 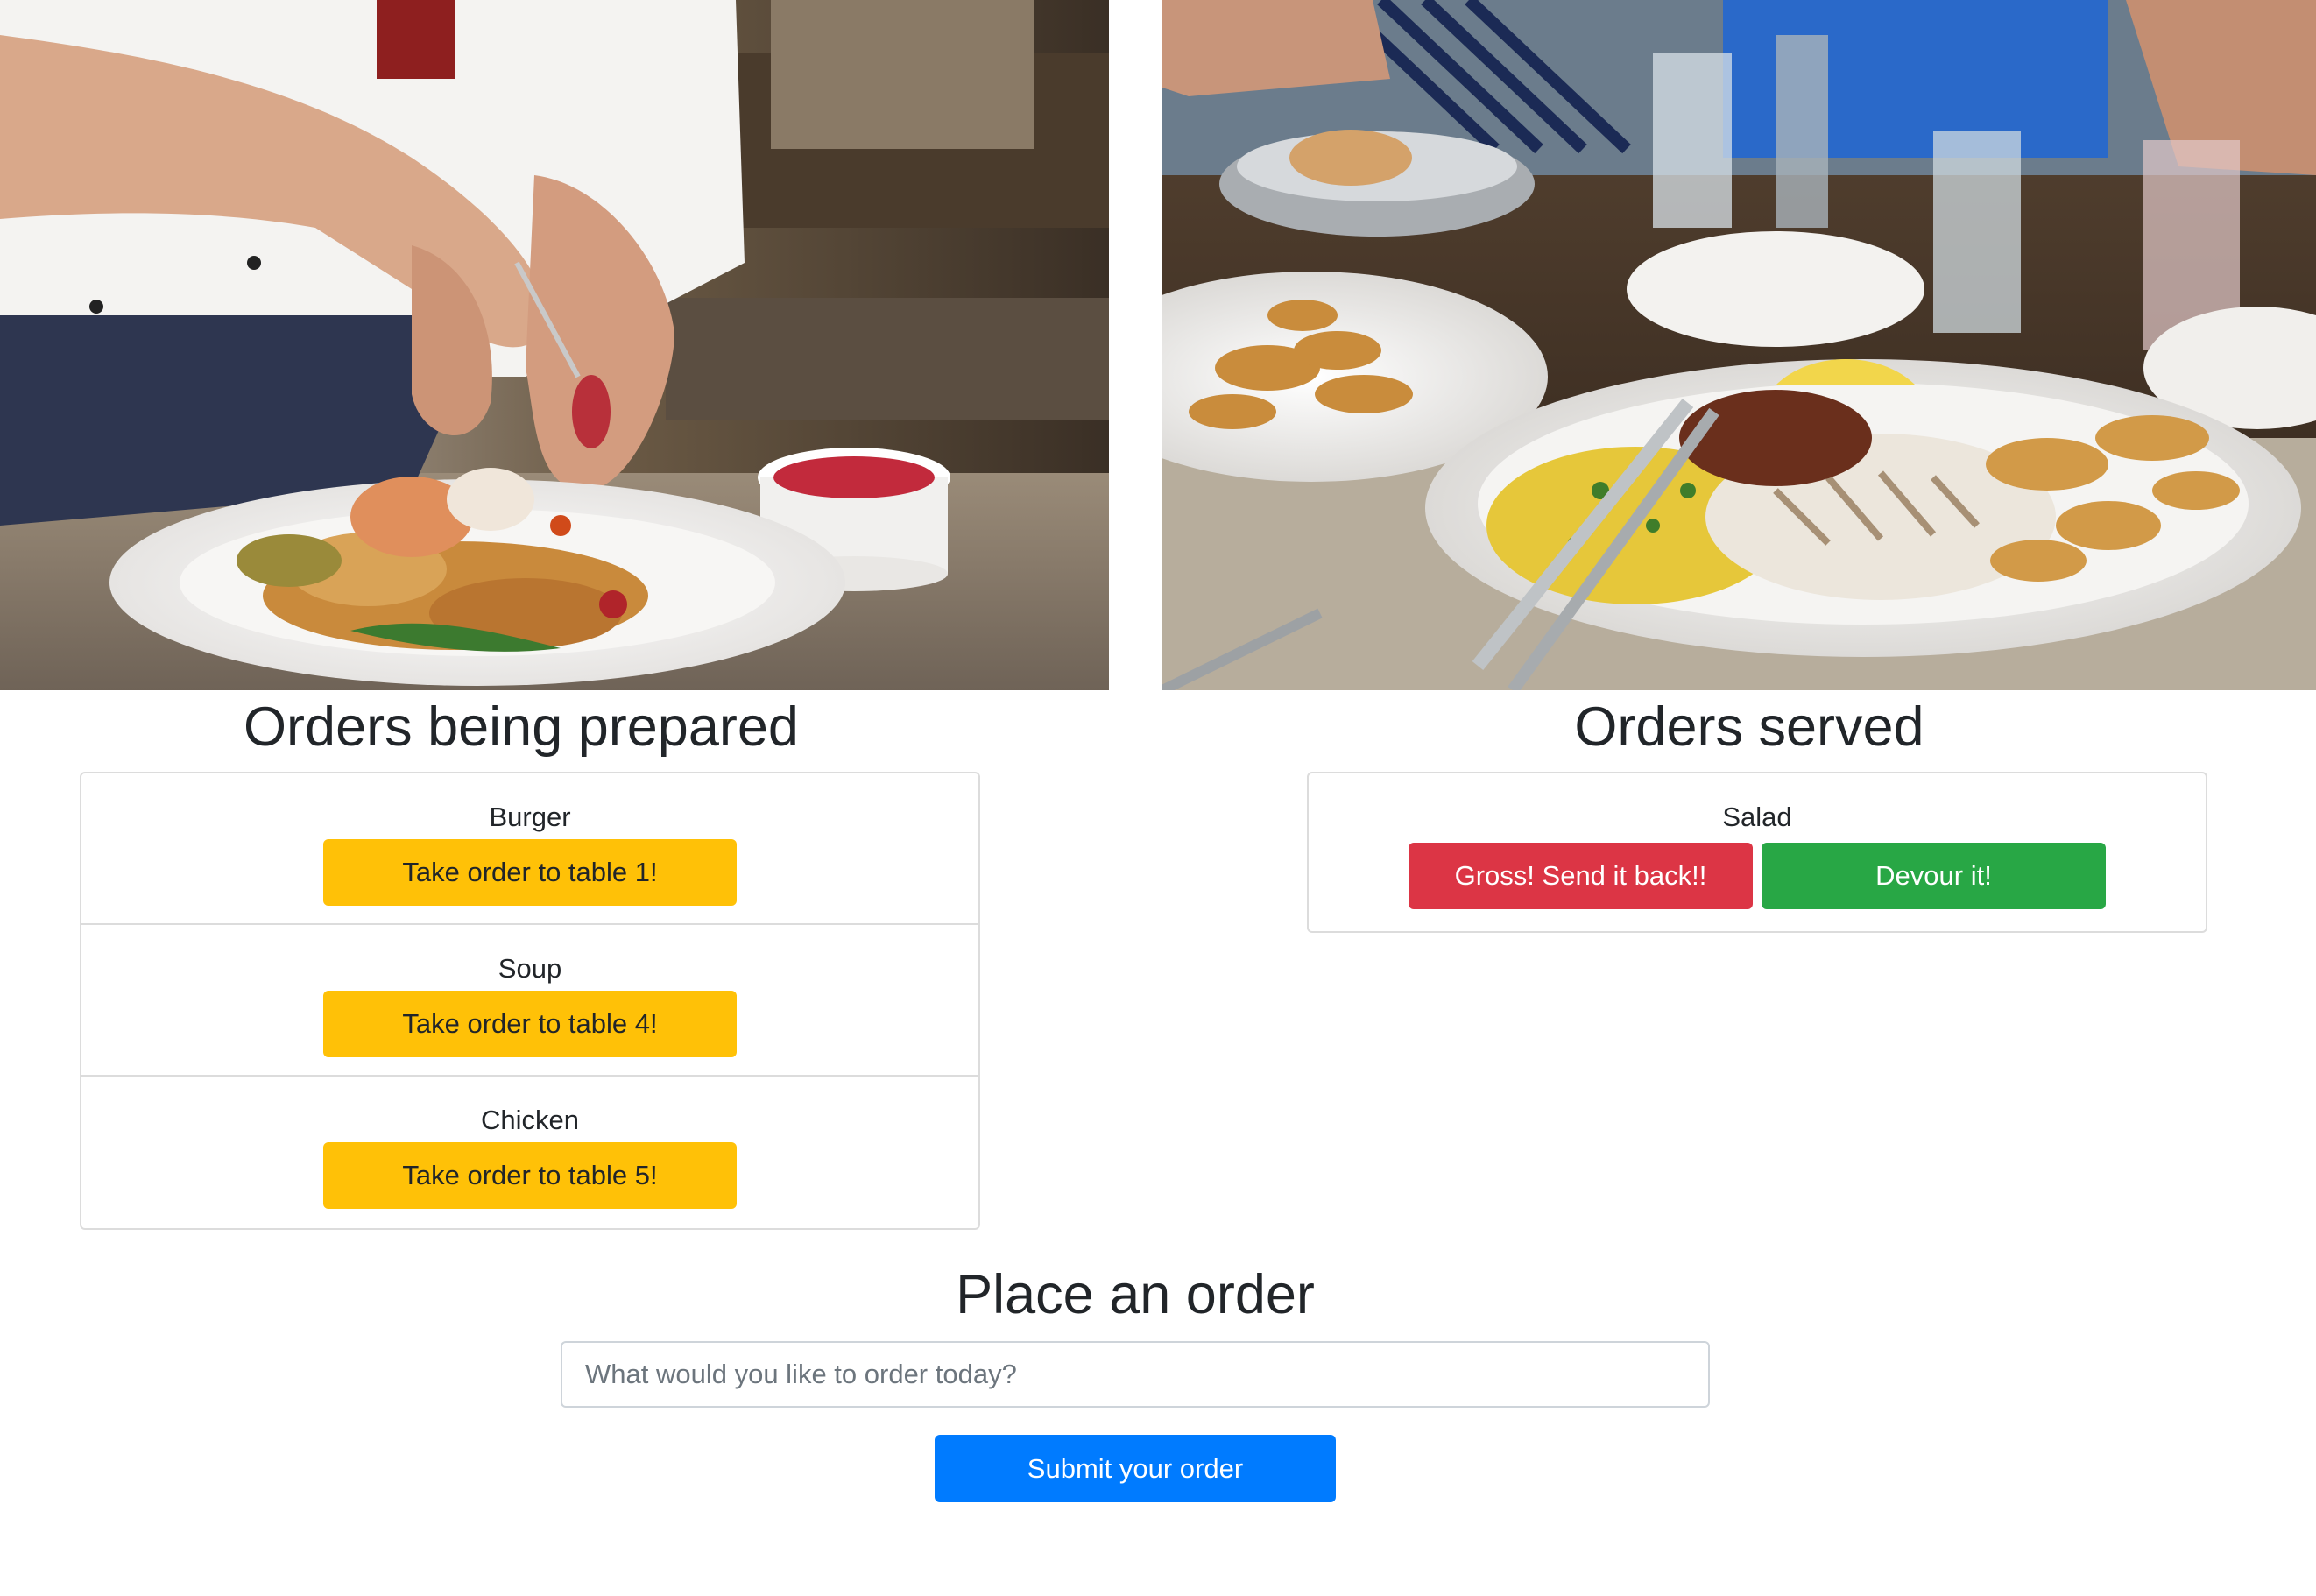 I want to click on served-orders-list: Salad Gross! Send it back!! Devour it!, so click(x=1757, y=852).